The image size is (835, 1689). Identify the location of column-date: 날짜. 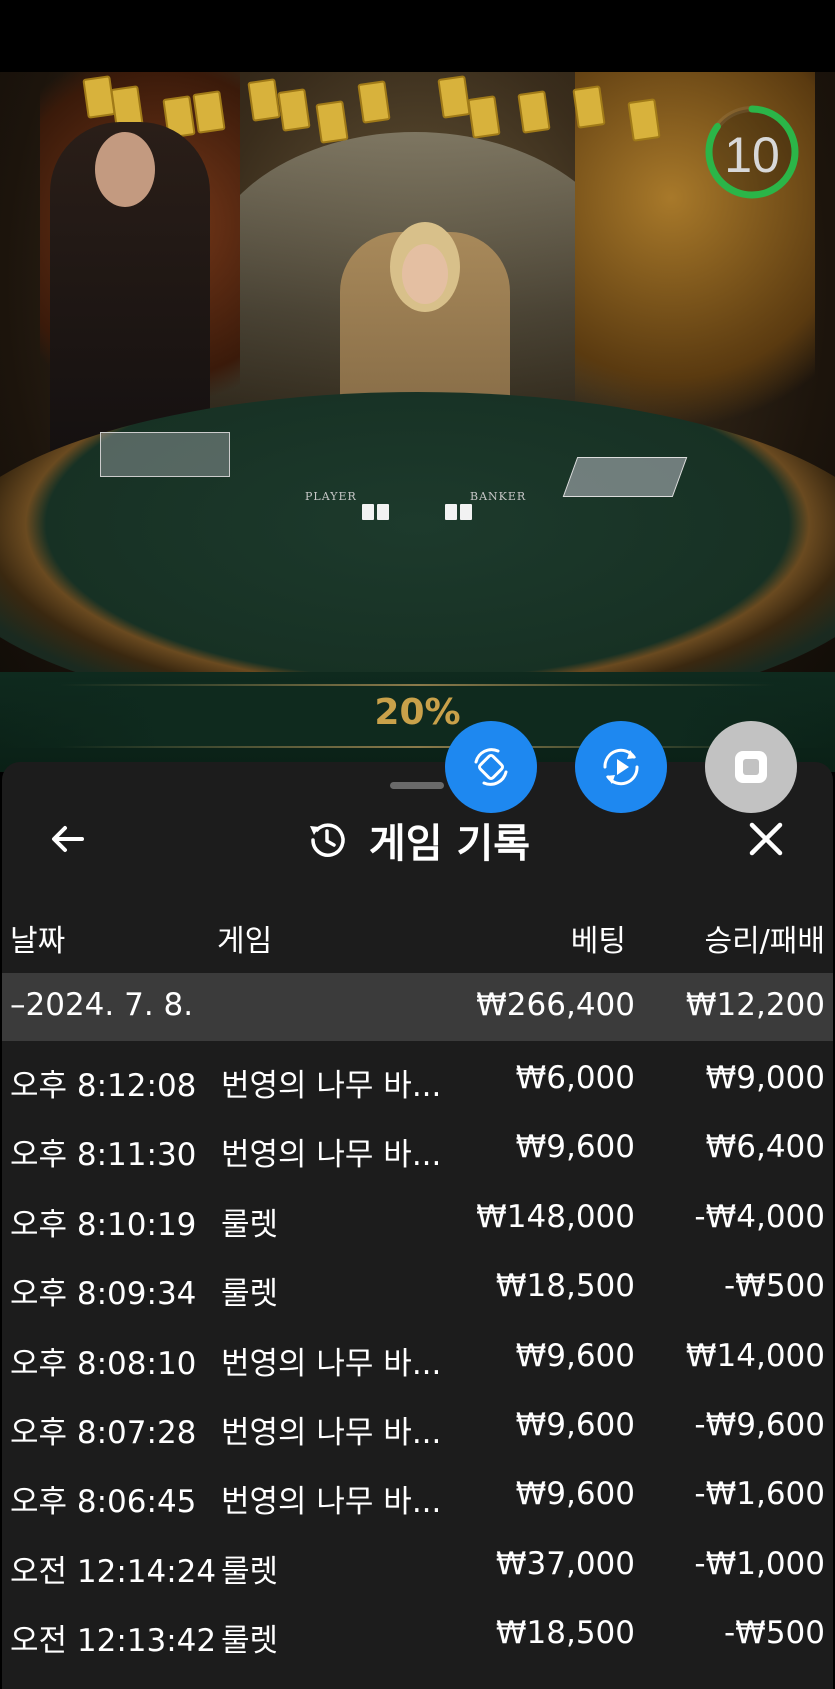
(38, 941).